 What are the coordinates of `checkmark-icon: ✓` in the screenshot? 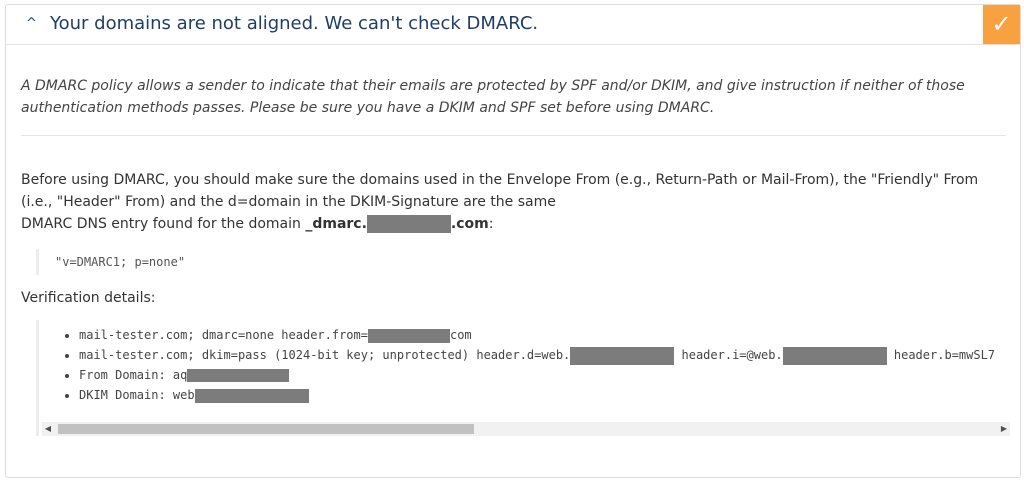 It's located at (1001, 24).